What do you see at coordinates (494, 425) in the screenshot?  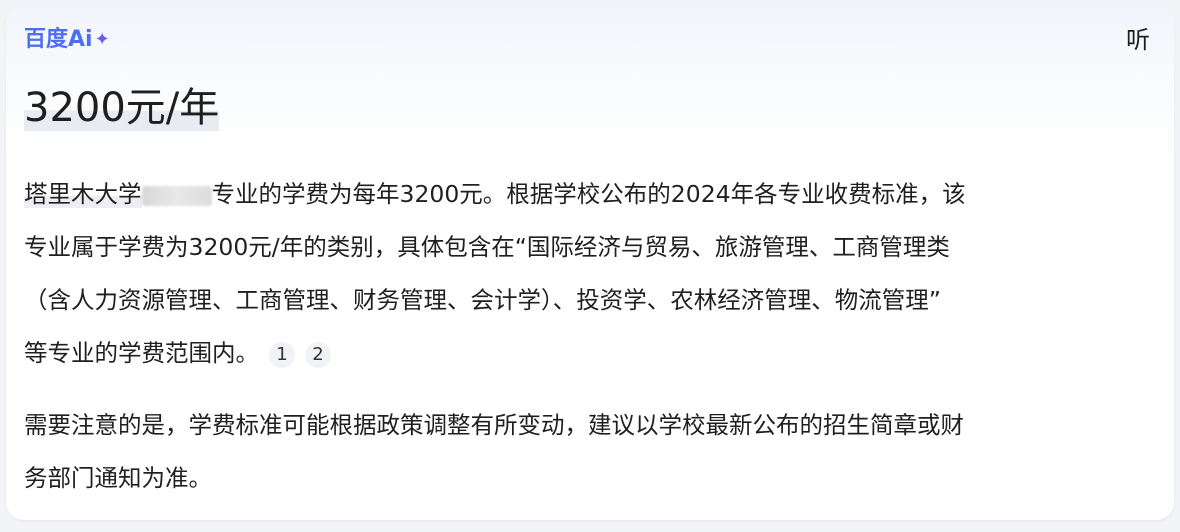 I see `paragraph-line: 需要注意的是，学费标准可能根据政策调整有所变动，建议以学校最新公布的招生简章或财` at bounding box center [494, 425].